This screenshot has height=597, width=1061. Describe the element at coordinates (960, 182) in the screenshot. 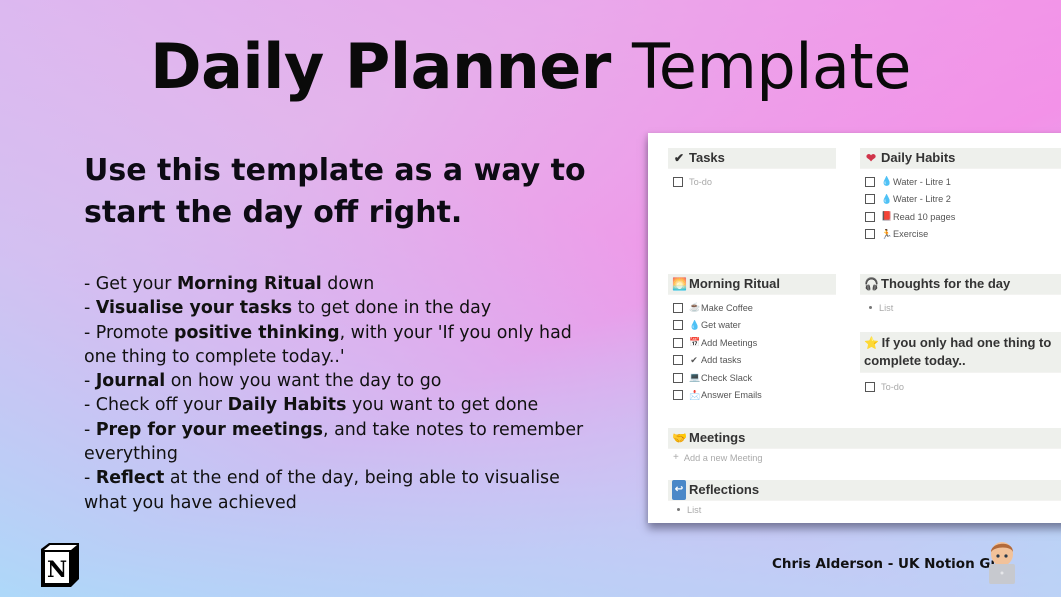

I see `habit-item: 💧 Water - Litre 1` at that location.